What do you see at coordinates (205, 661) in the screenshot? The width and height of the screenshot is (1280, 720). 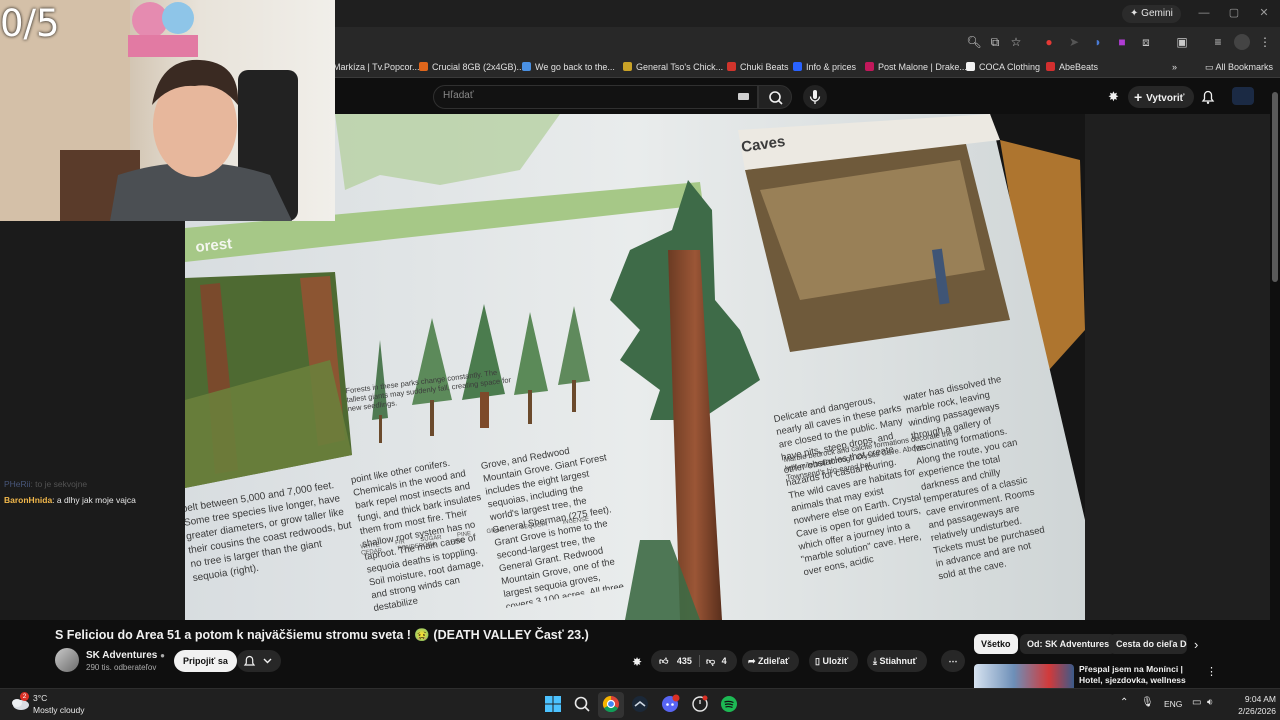 I see `join-button: Pripojiť sa` at bounding box center [205, 661].